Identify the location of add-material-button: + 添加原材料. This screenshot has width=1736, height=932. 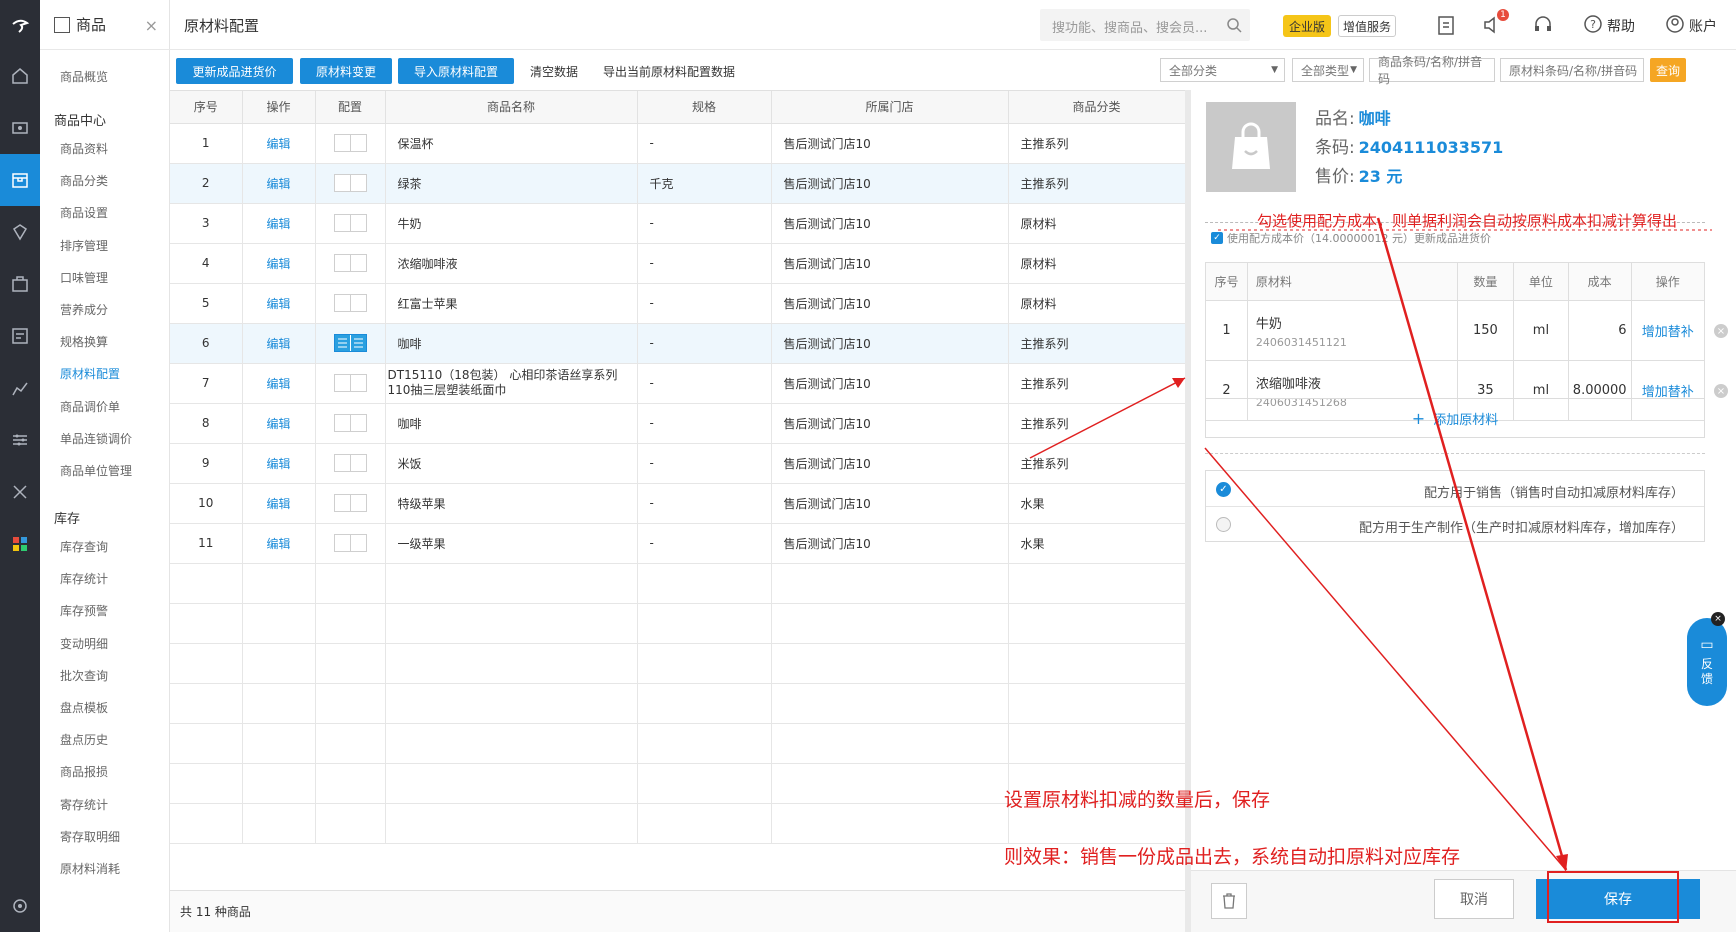
(1455, 418).